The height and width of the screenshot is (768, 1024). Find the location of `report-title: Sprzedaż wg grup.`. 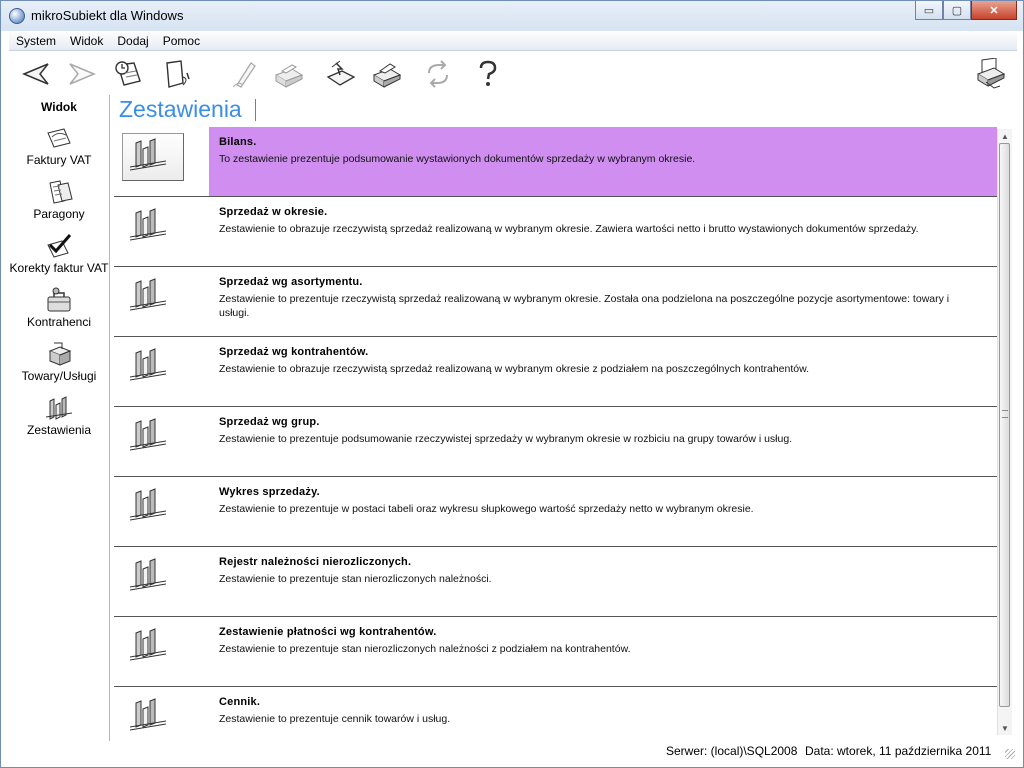

report-title: Sprzedaż wg grup. is located at coordinates (269, 422).